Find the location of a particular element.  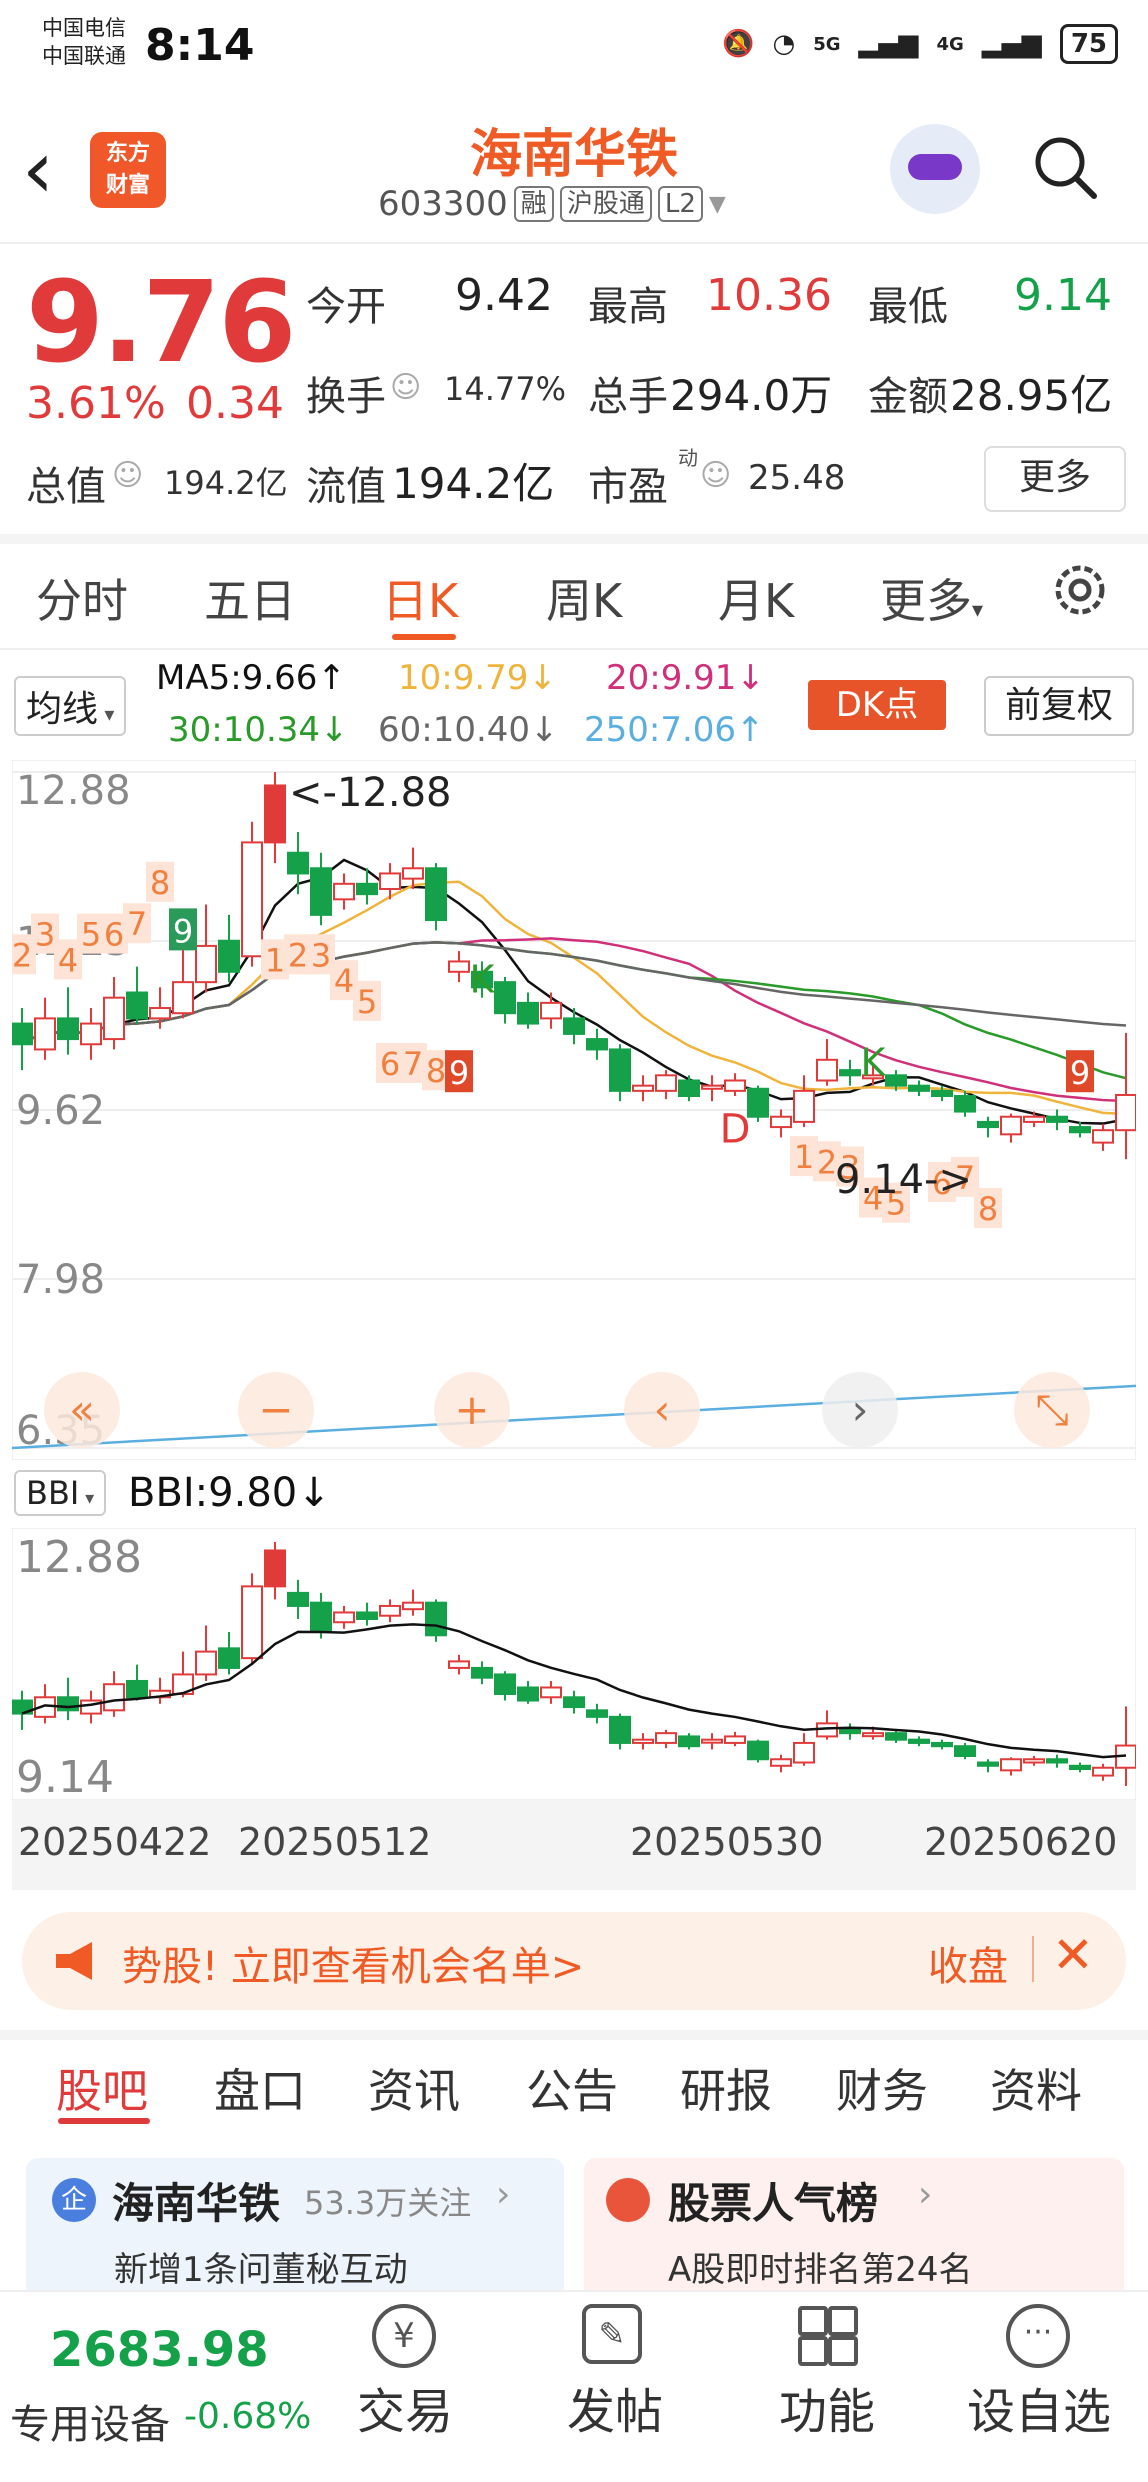

ma60-value: 60:10.40↓ is located at coordinates (468, 730).